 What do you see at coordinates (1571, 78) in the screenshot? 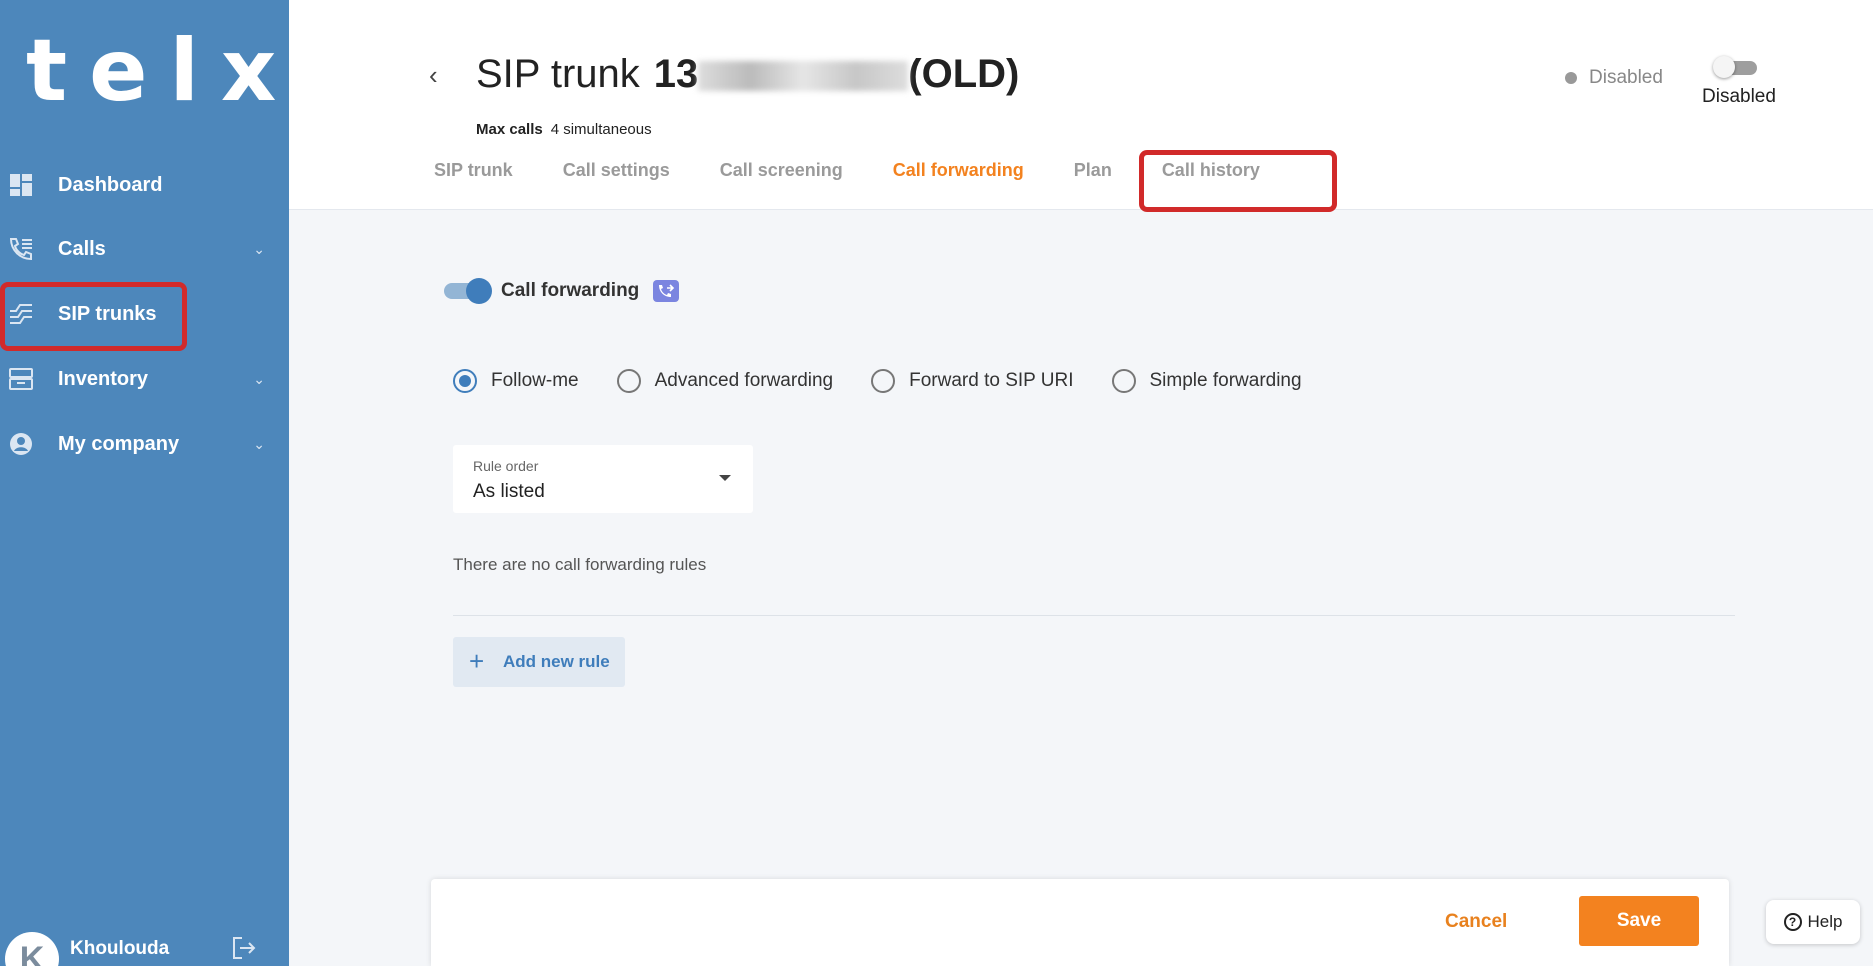
I see `status-dot-icon` at bounding box center [1571, 78].